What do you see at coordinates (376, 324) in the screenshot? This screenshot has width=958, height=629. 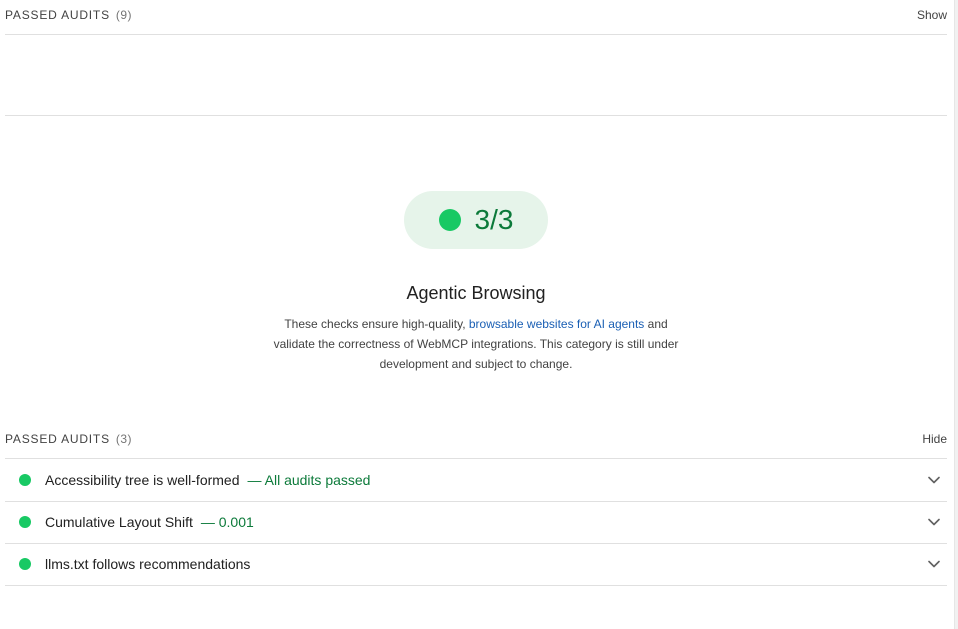 I see `desc-text-before: These checks ensure high-quality,` at bounding box center [376, 324].